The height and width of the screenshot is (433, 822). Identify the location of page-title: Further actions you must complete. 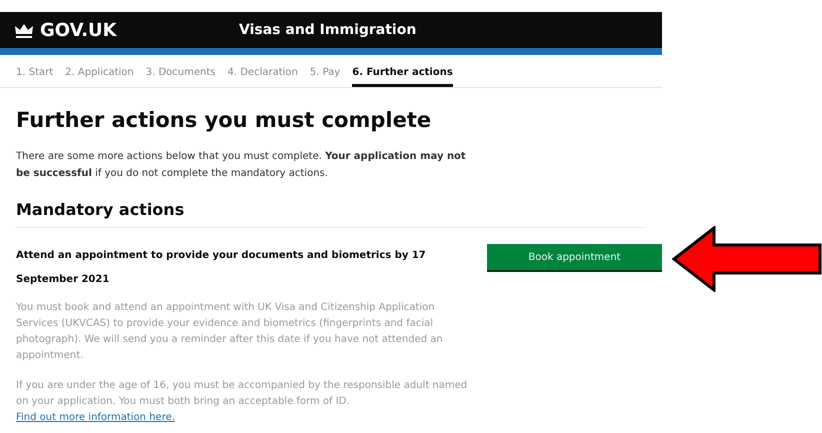
(224, 120).